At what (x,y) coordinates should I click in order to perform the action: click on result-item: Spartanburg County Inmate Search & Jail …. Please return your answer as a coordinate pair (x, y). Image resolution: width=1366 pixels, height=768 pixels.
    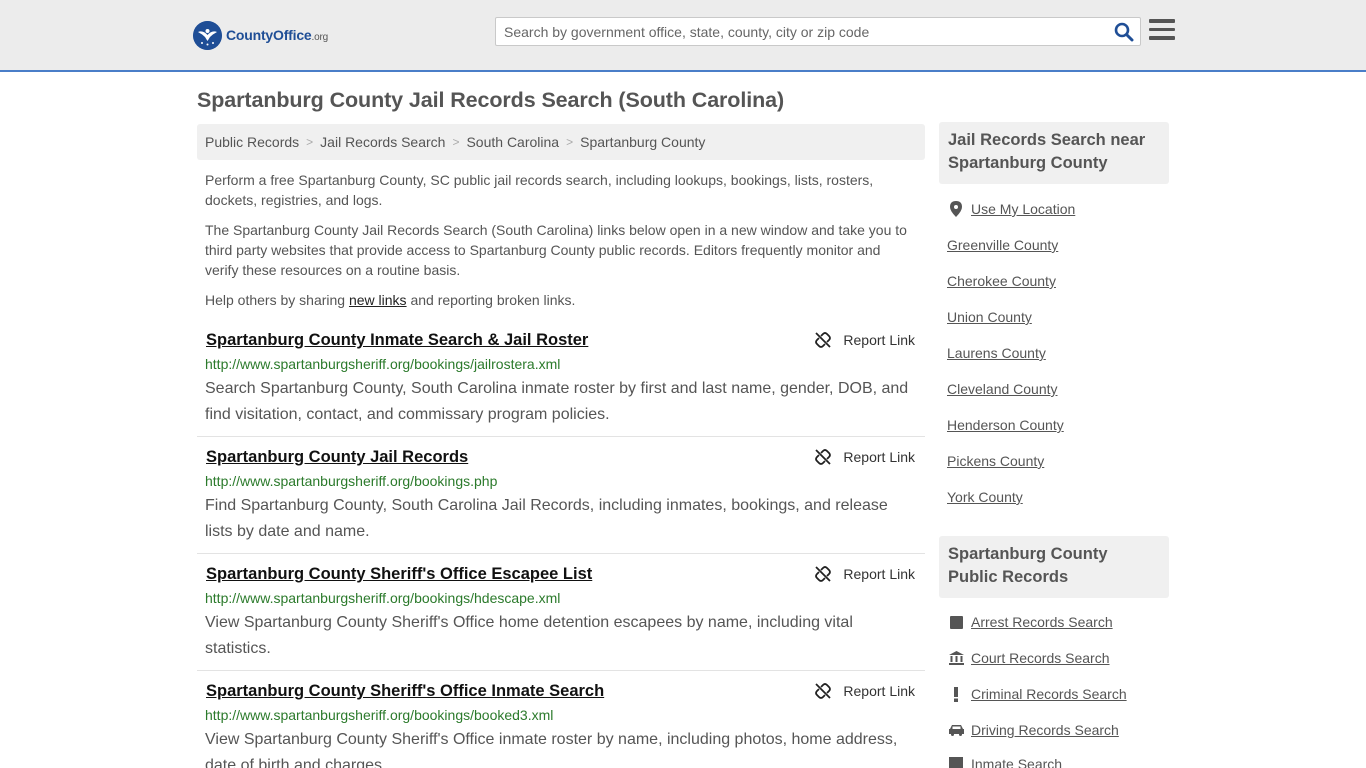
    Looking at the image, I should click on (561, 384).